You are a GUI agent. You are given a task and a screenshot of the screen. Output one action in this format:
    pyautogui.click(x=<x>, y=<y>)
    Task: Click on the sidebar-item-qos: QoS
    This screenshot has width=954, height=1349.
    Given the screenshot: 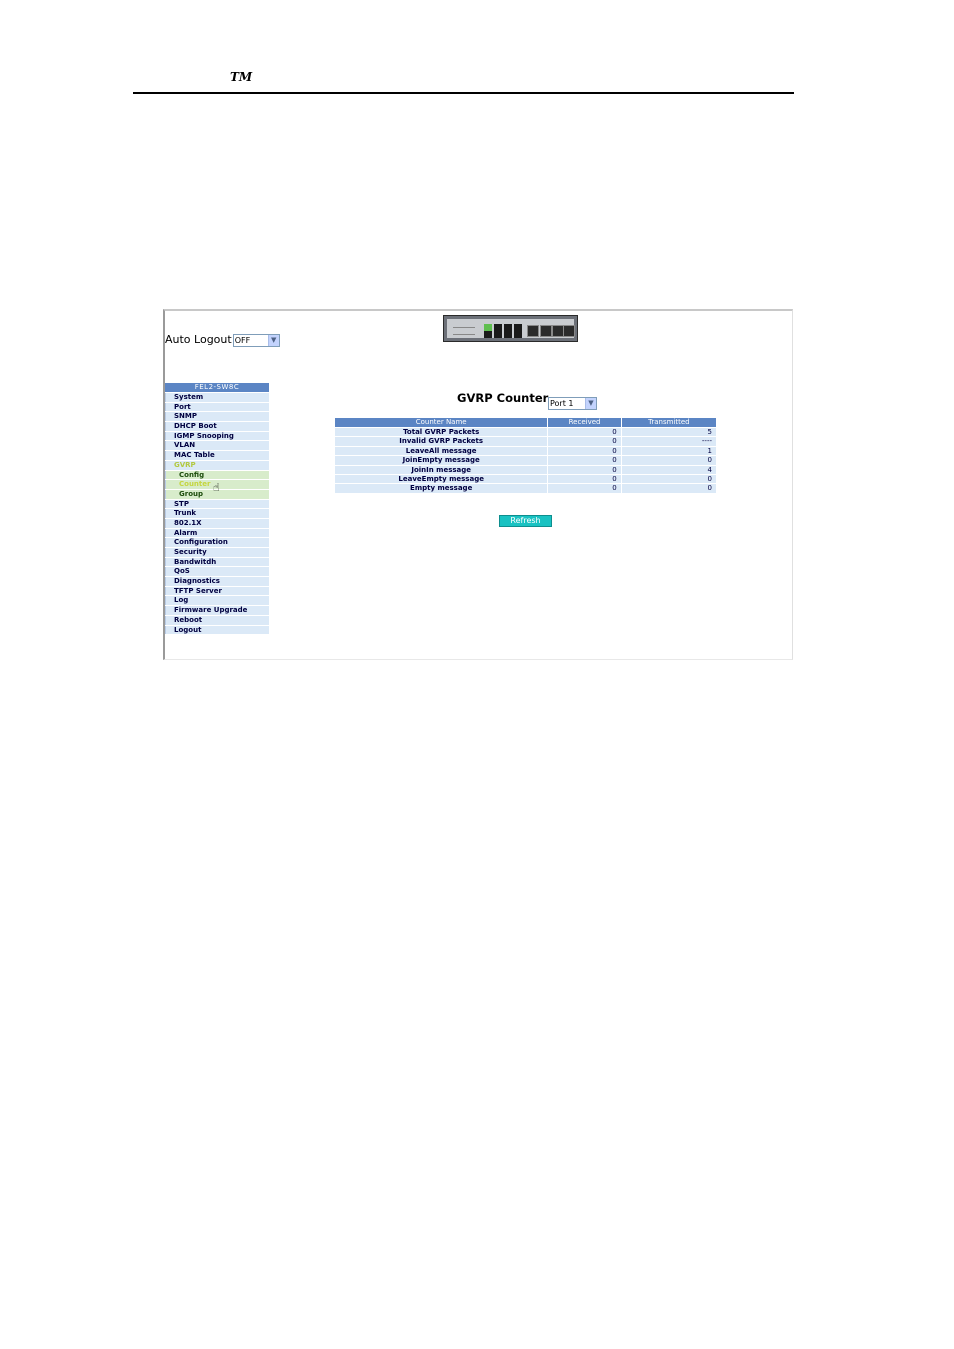 What is the action you would take?
    pyautogui.click(x=217, y=572)
    